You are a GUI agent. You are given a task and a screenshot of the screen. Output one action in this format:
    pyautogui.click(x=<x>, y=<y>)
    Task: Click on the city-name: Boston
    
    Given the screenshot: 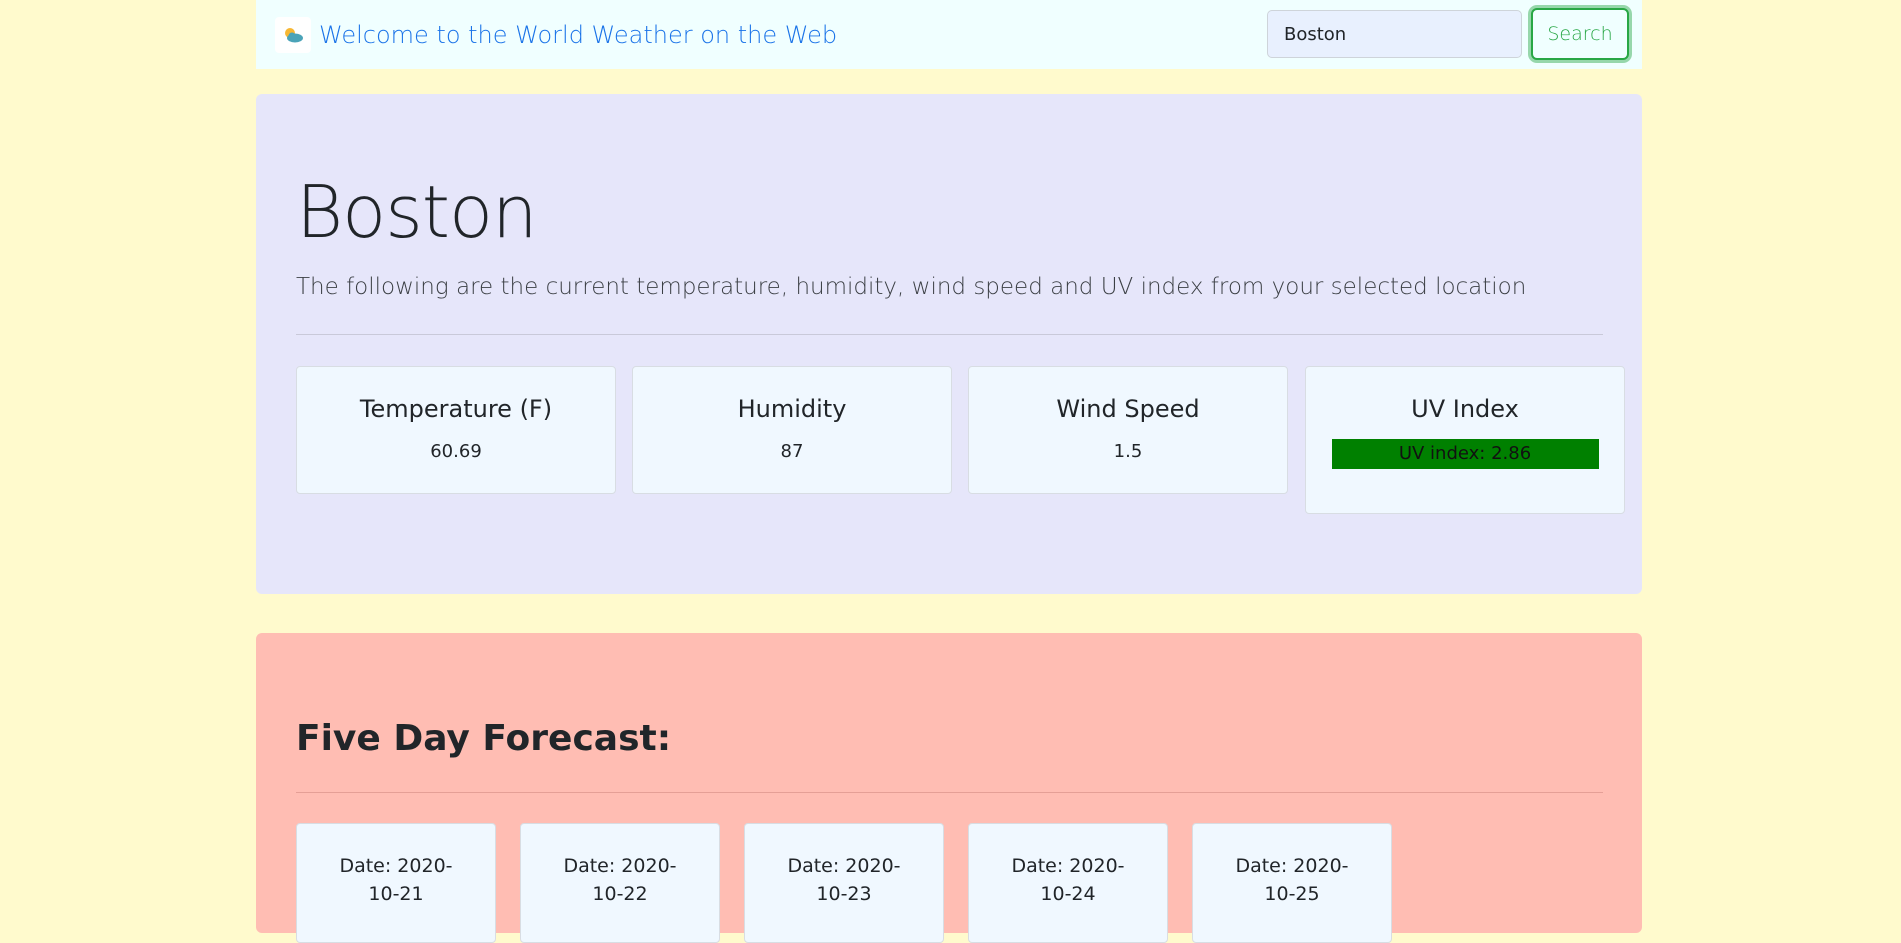 What is the action you would take?
    pyautogui.click(x=417, y=212)
    